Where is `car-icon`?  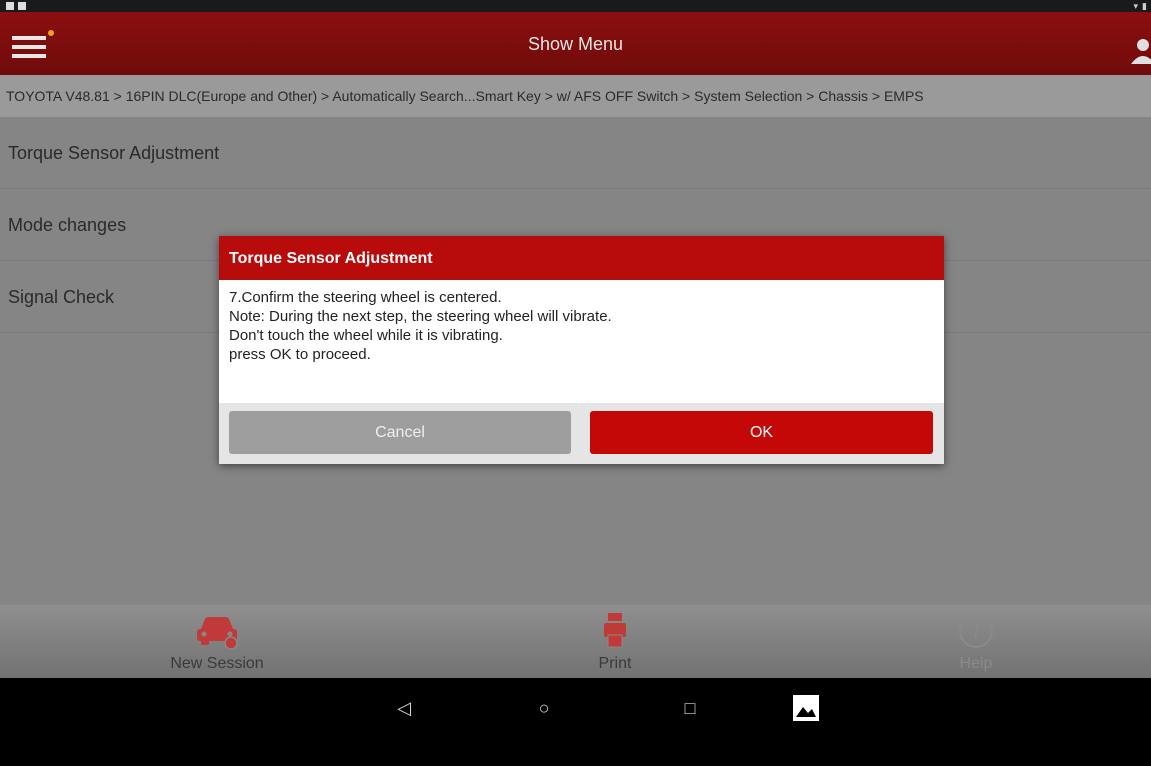
car-icon is located at coordinates (217, 633).